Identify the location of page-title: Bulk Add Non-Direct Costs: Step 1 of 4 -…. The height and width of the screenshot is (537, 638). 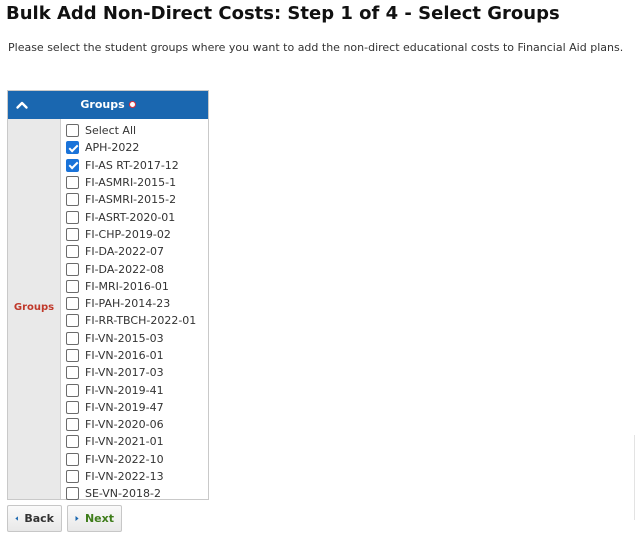
(283, 13).